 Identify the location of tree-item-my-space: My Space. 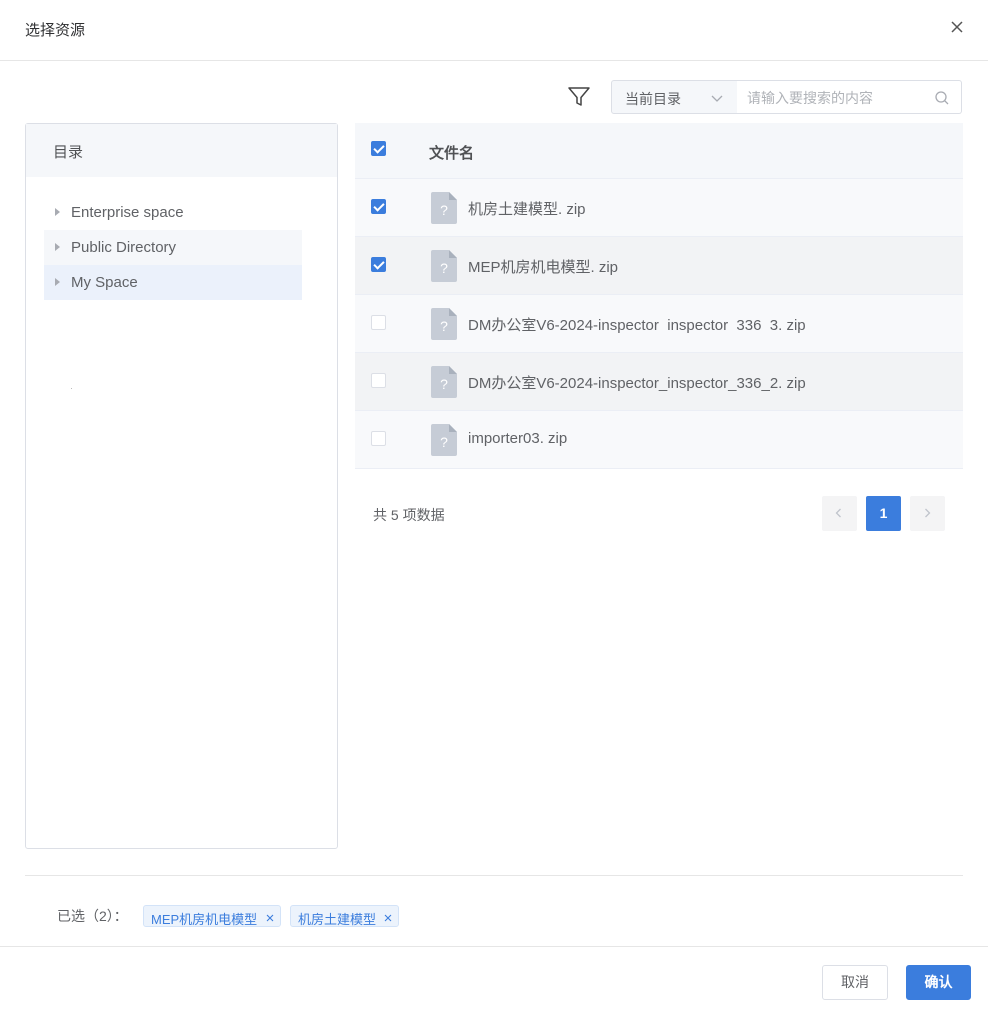
(173, 282).